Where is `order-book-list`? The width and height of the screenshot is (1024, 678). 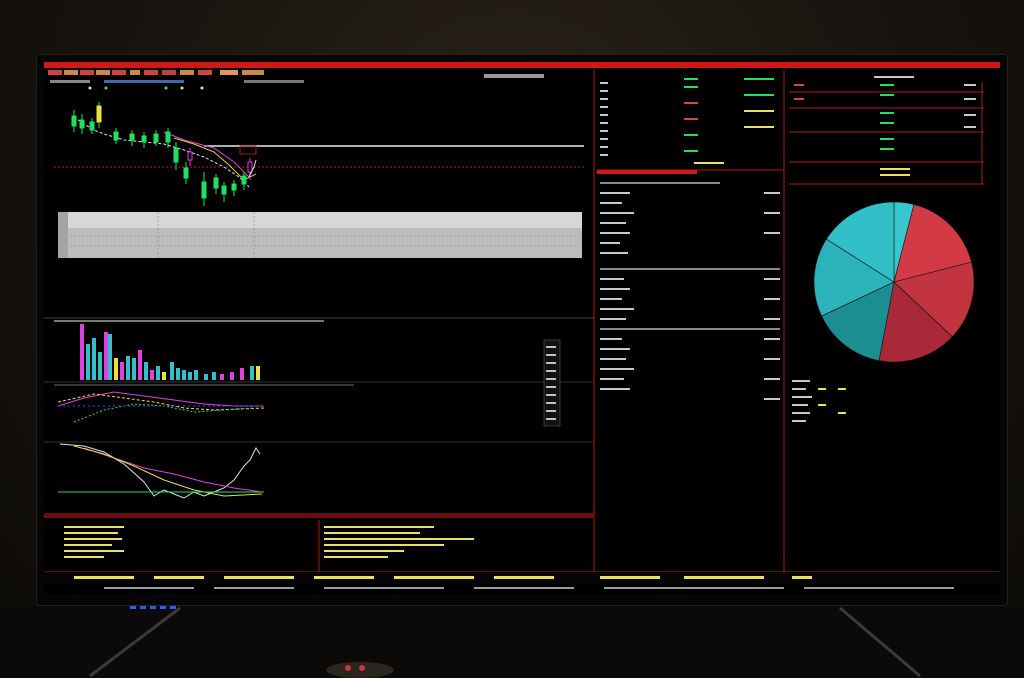 order-book-list is located at coordinates (690, 291).